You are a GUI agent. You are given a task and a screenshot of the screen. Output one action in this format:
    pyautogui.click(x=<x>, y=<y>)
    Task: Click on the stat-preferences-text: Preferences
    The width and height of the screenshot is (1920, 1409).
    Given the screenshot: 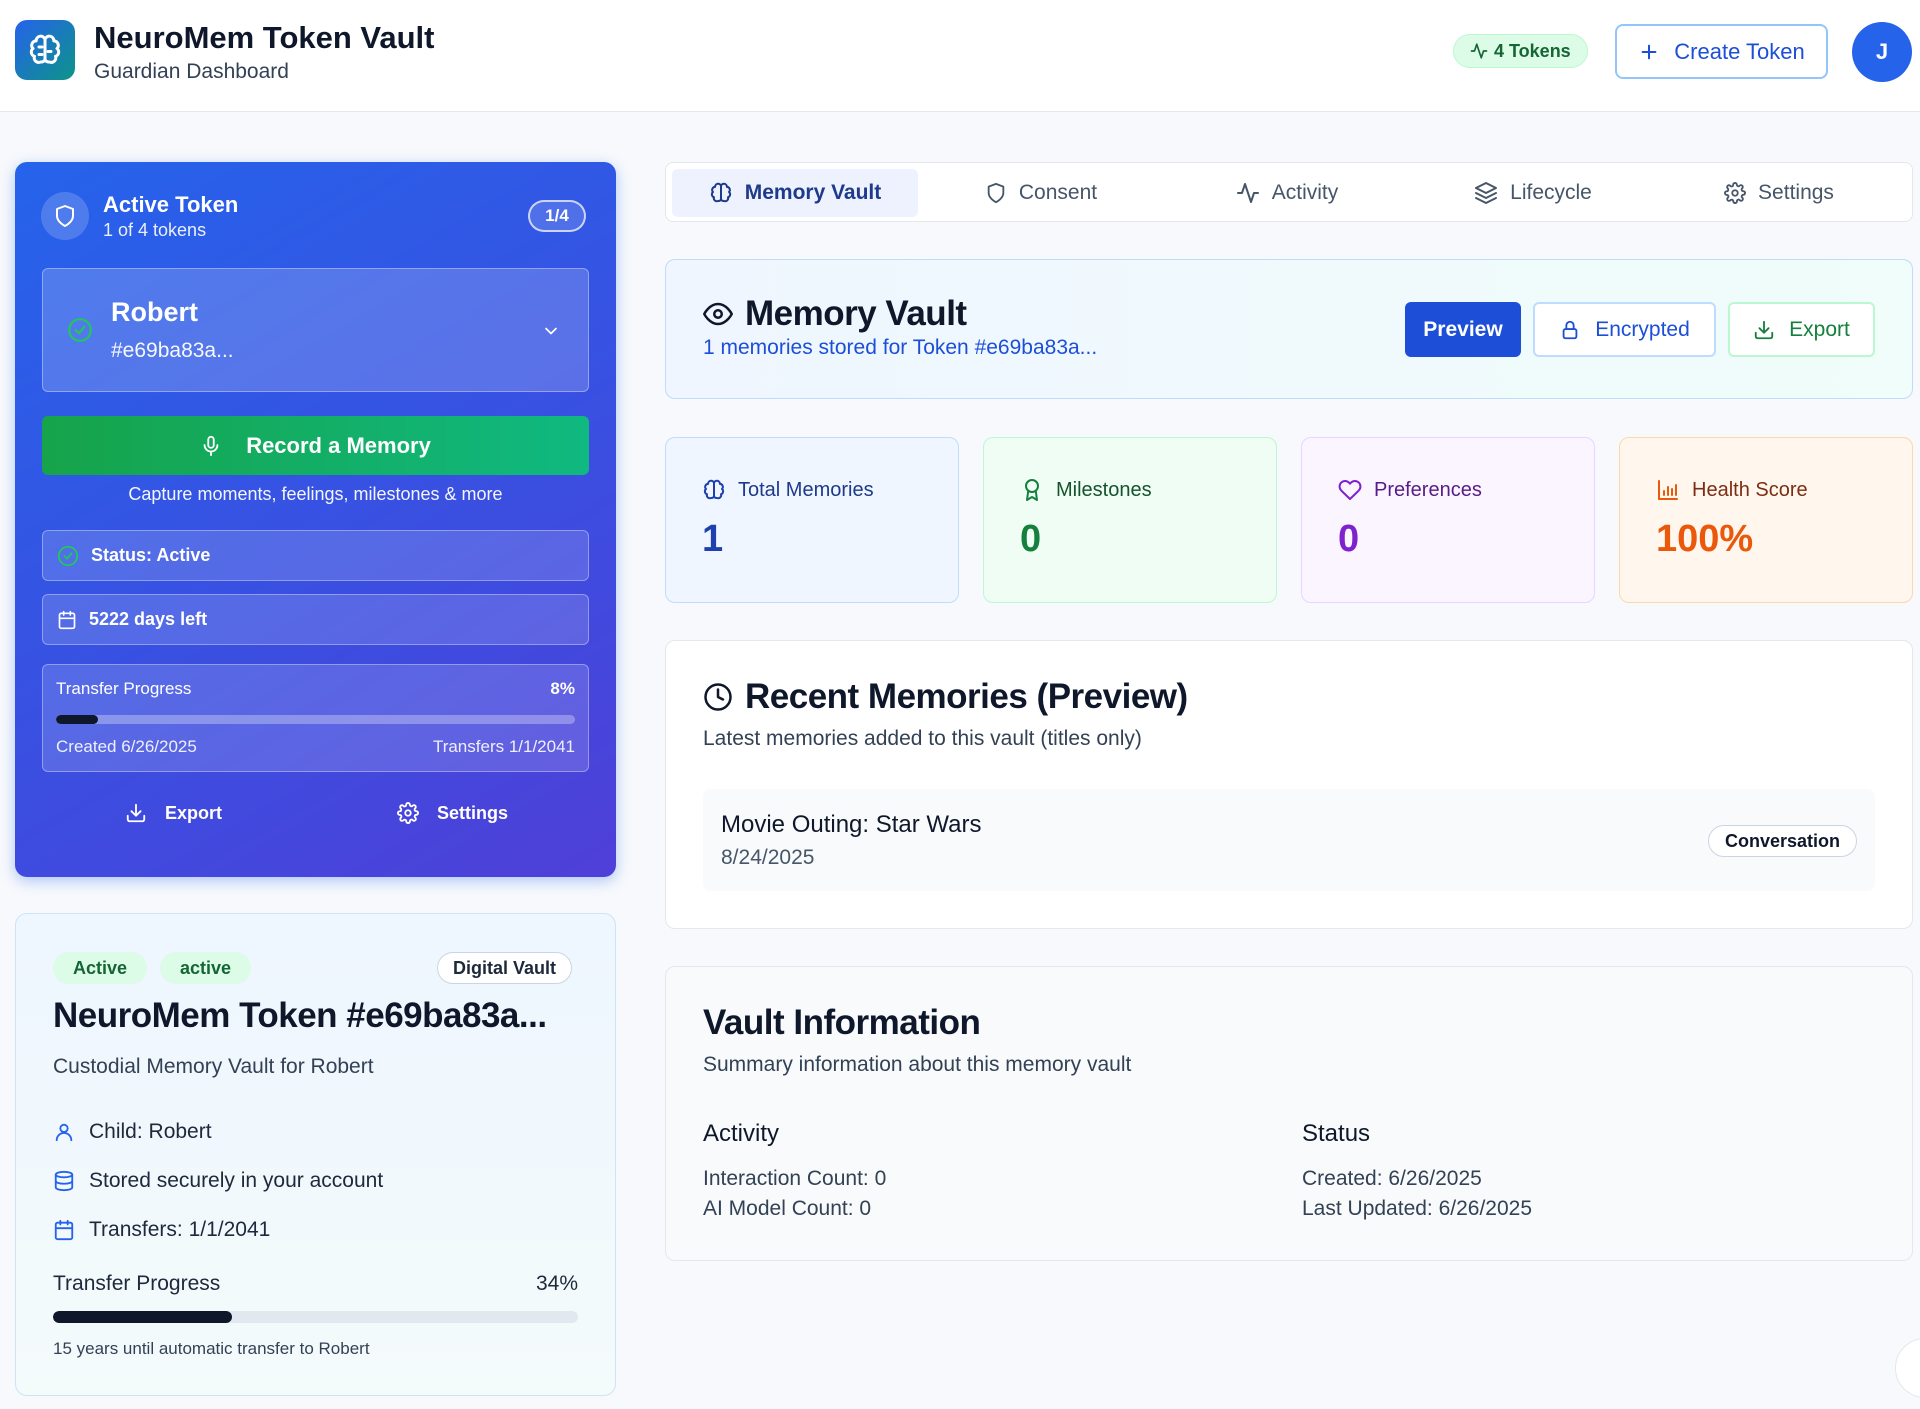 What is the action you would take?
    pyautogui.click(x=1428, y=489)
    